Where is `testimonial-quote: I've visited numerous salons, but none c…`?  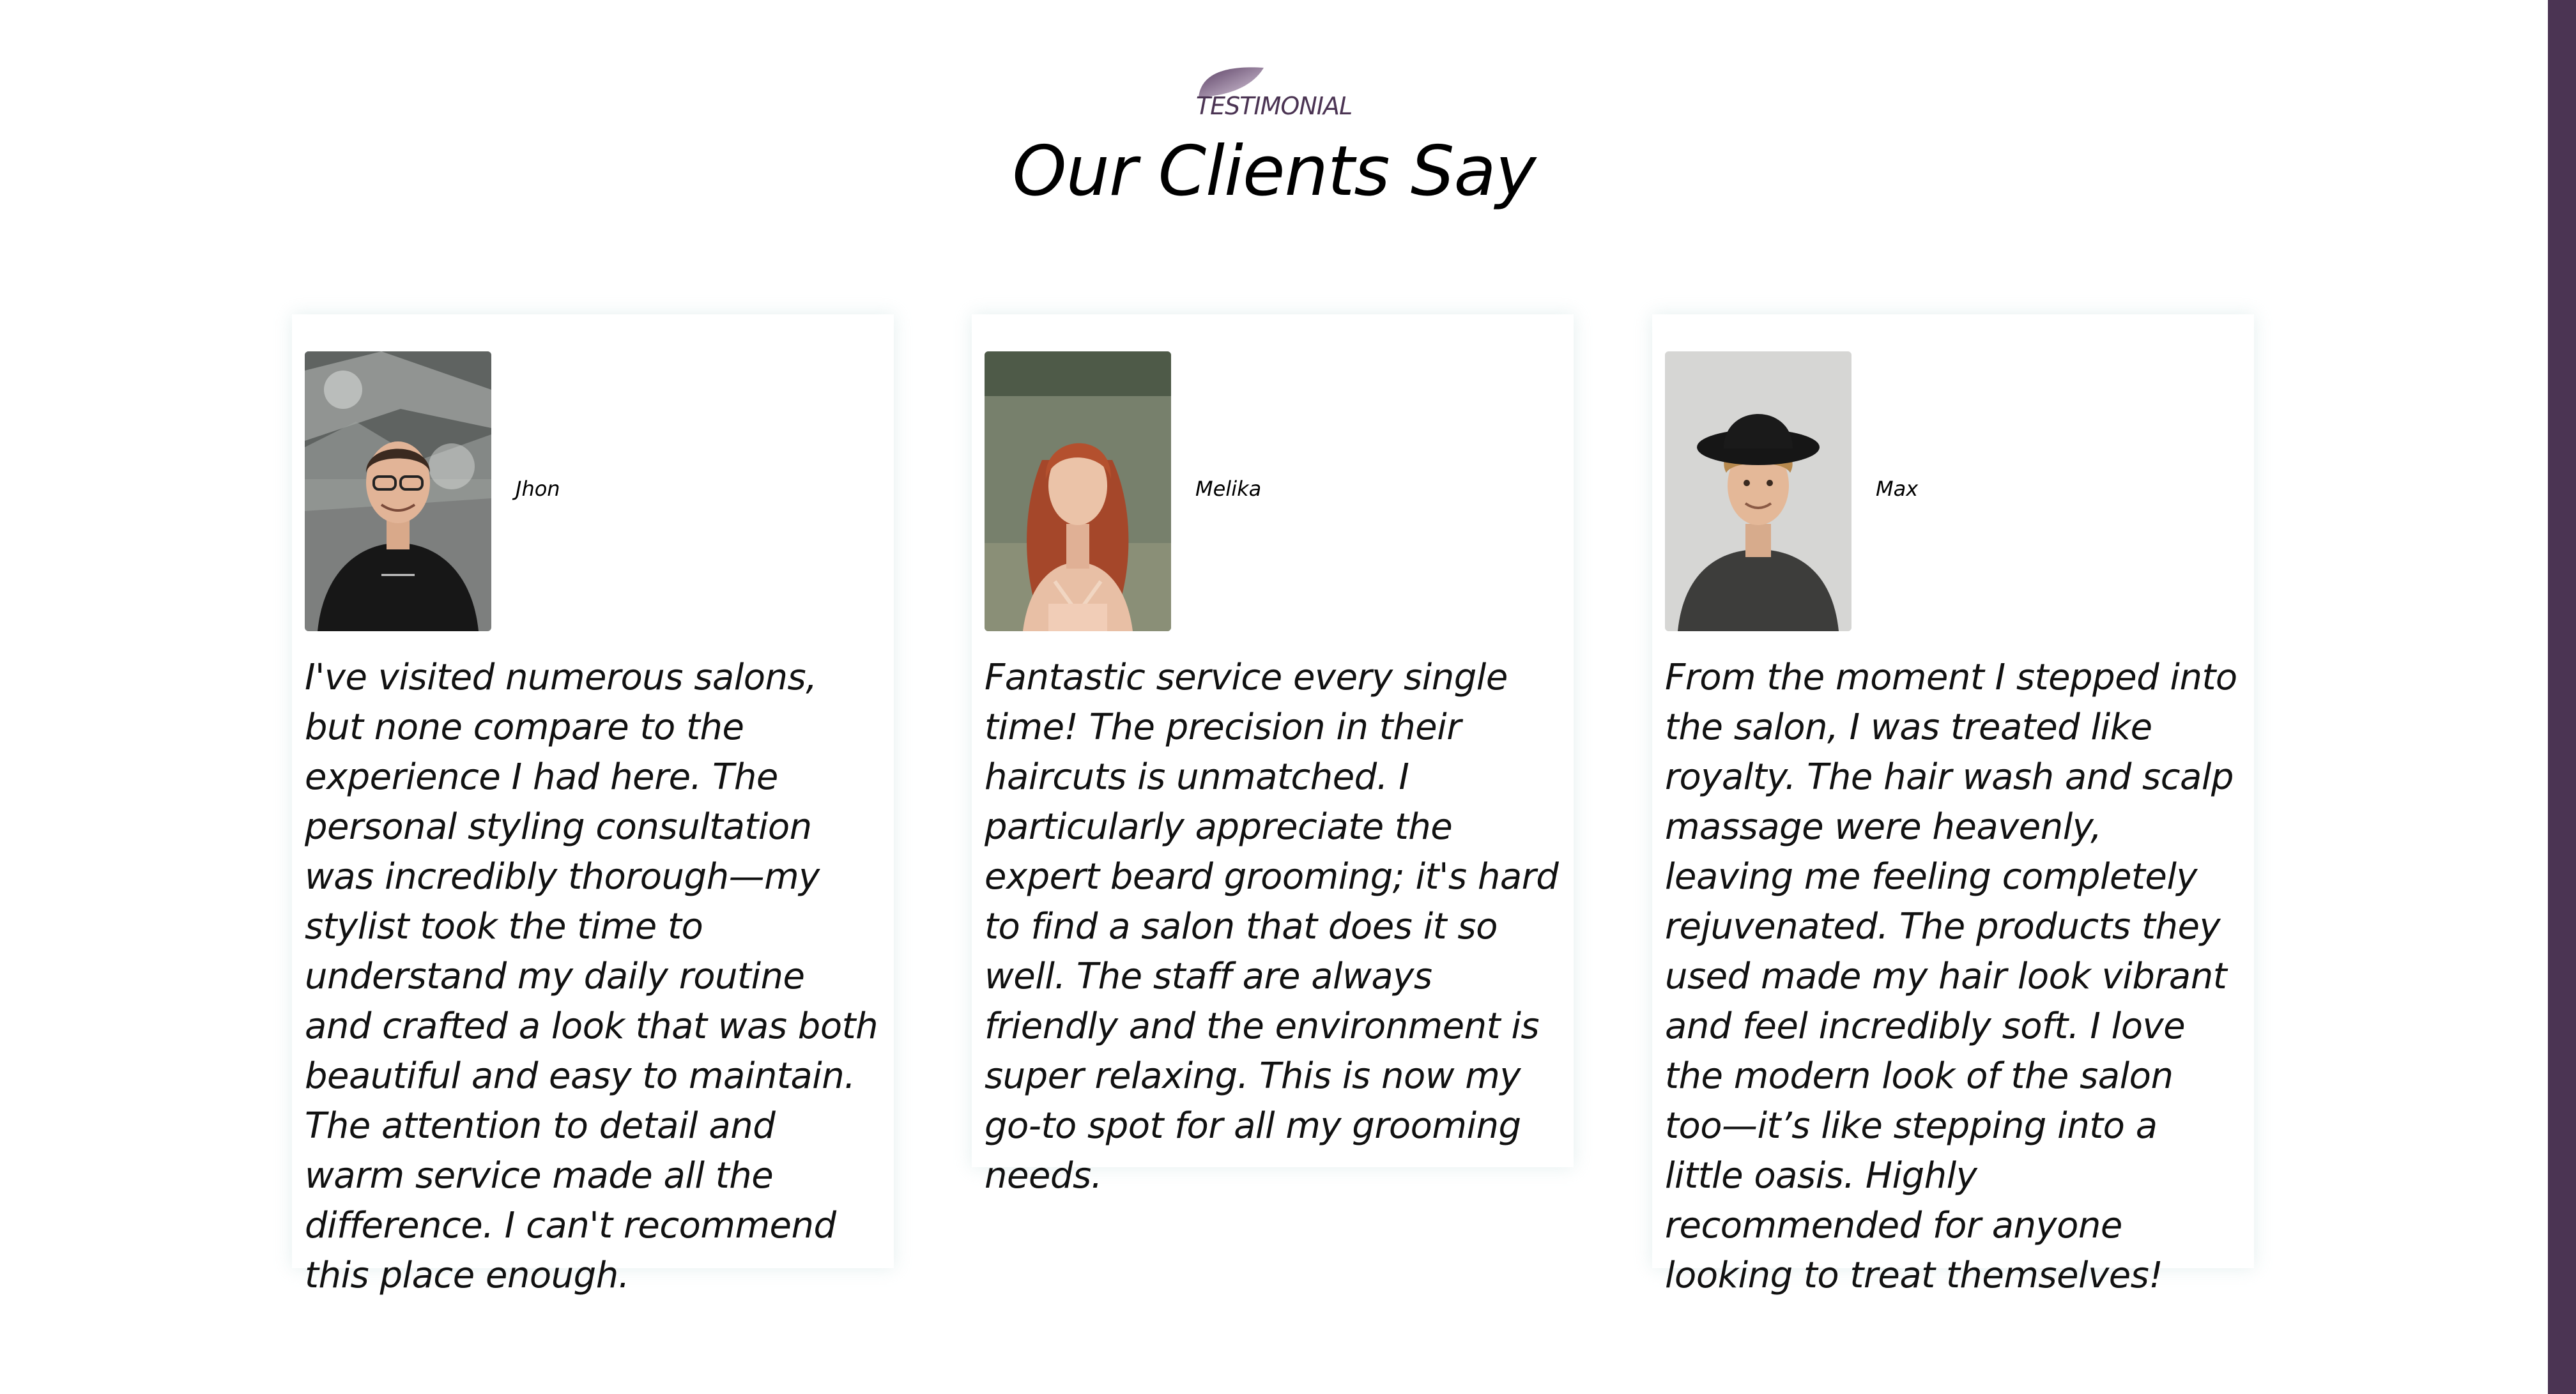
testimonial-quote: I've visited numerous salons, but none c… is located at coordinates (591, 976).